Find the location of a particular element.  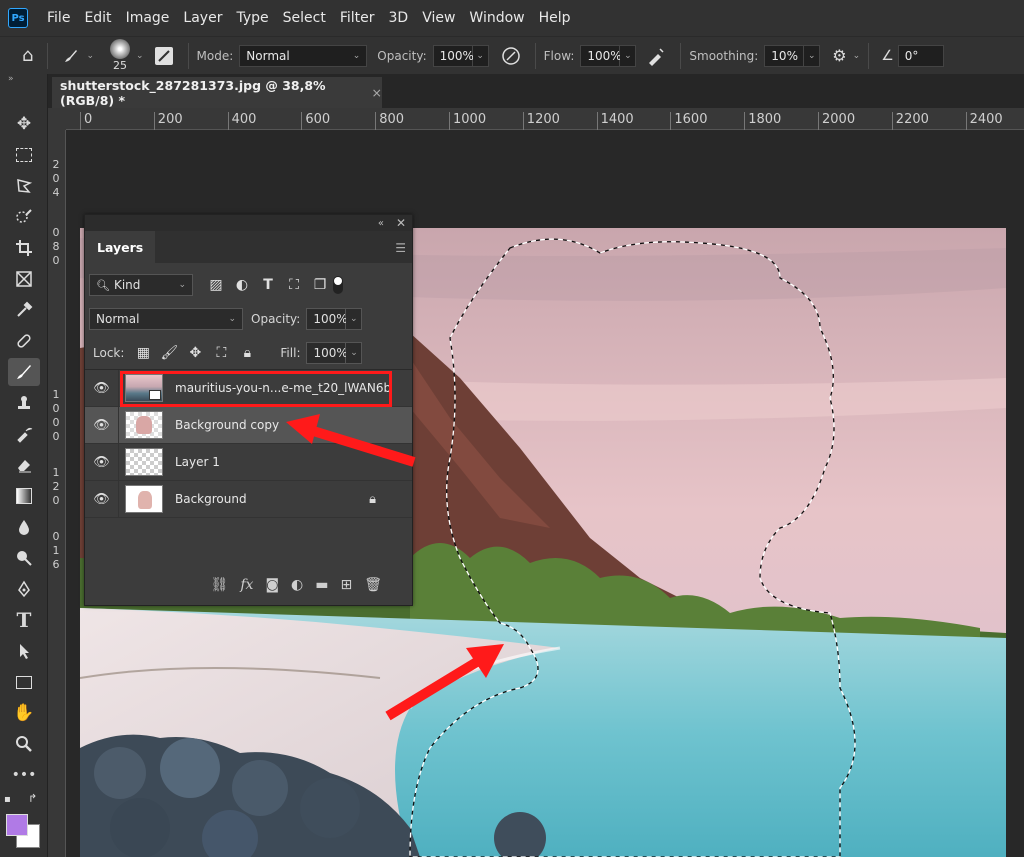

panel-menu-icon: ☰ is located at coordinates (400, 248).